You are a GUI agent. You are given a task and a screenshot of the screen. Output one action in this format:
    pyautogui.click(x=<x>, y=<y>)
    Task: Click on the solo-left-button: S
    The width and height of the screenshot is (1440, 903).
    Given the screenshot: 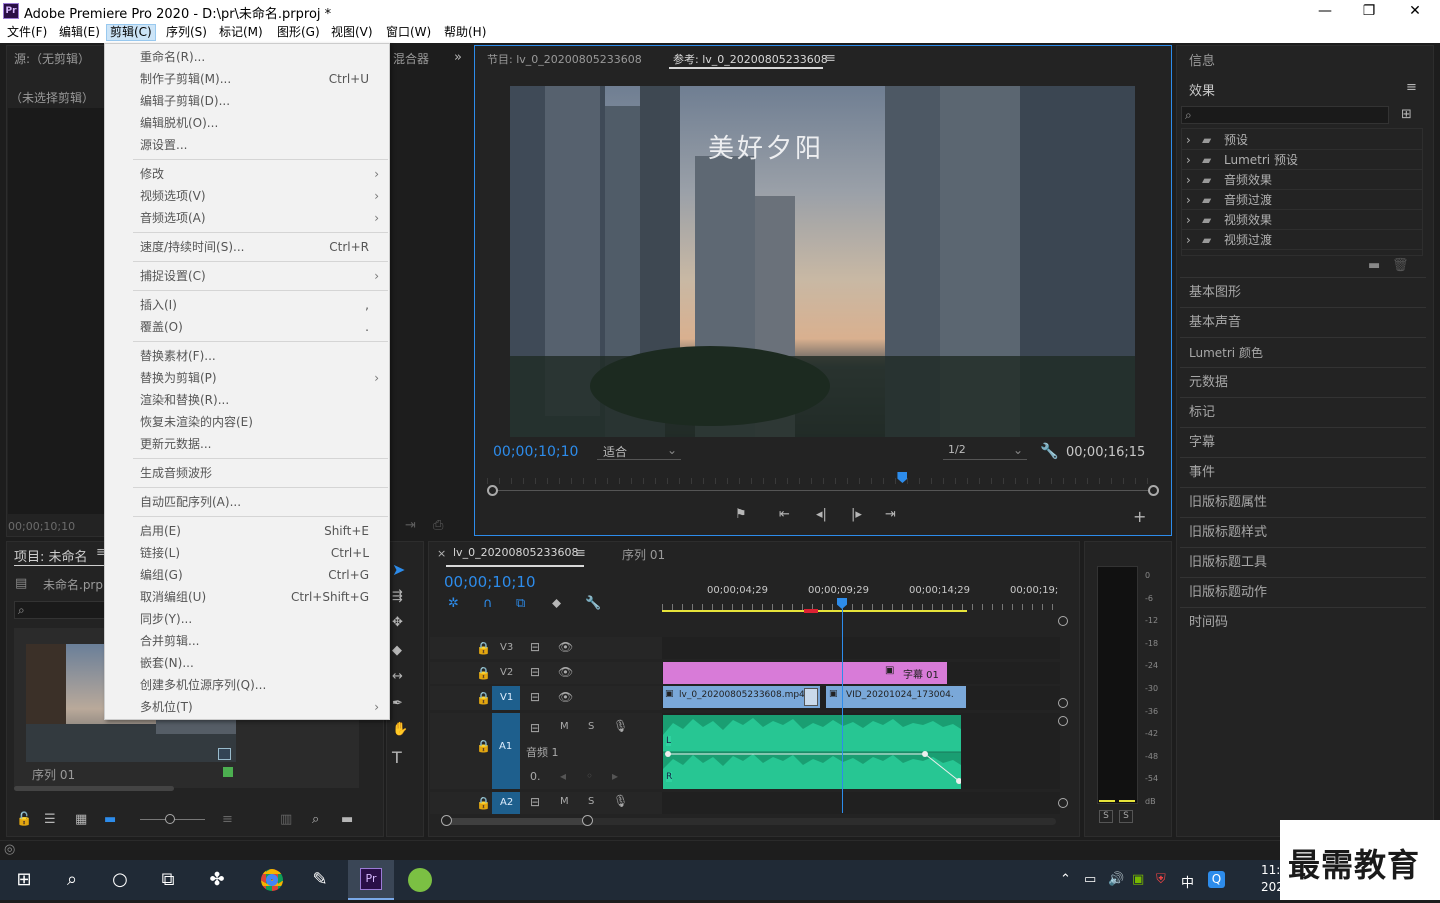 What is the action you would take?
    pyautogui.click(x=1106, y=816)
    